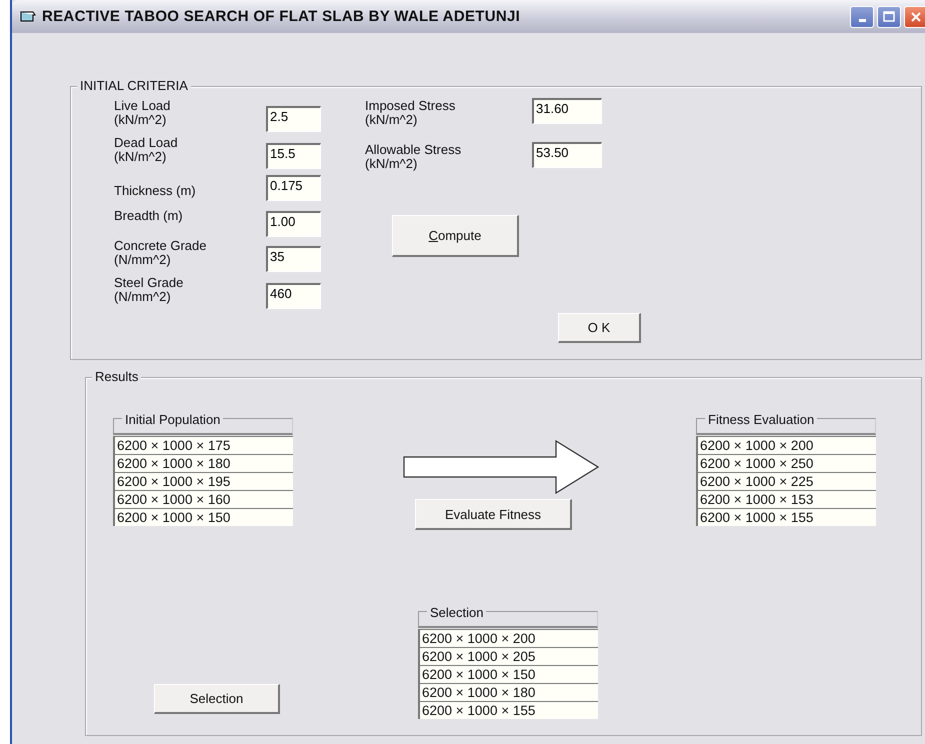 The image size is (925, 744). Describe the element at coordinates (134, 85) in the screenshot. I see `frame-title: INITIAL CRITERIA` at that location.